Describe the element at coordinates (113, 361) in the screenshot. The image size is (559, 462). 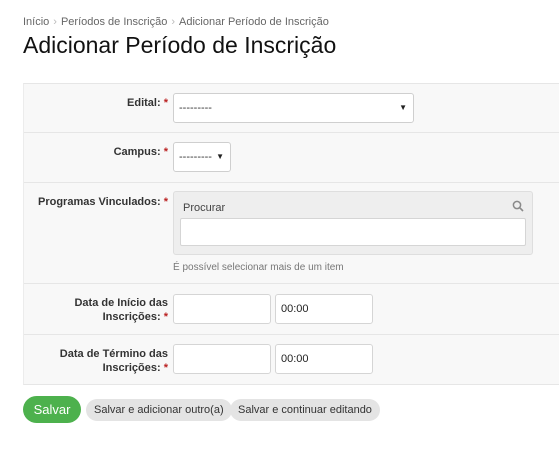
I see `data-termino-label: Data de Término das Inscrições: *` at that location.